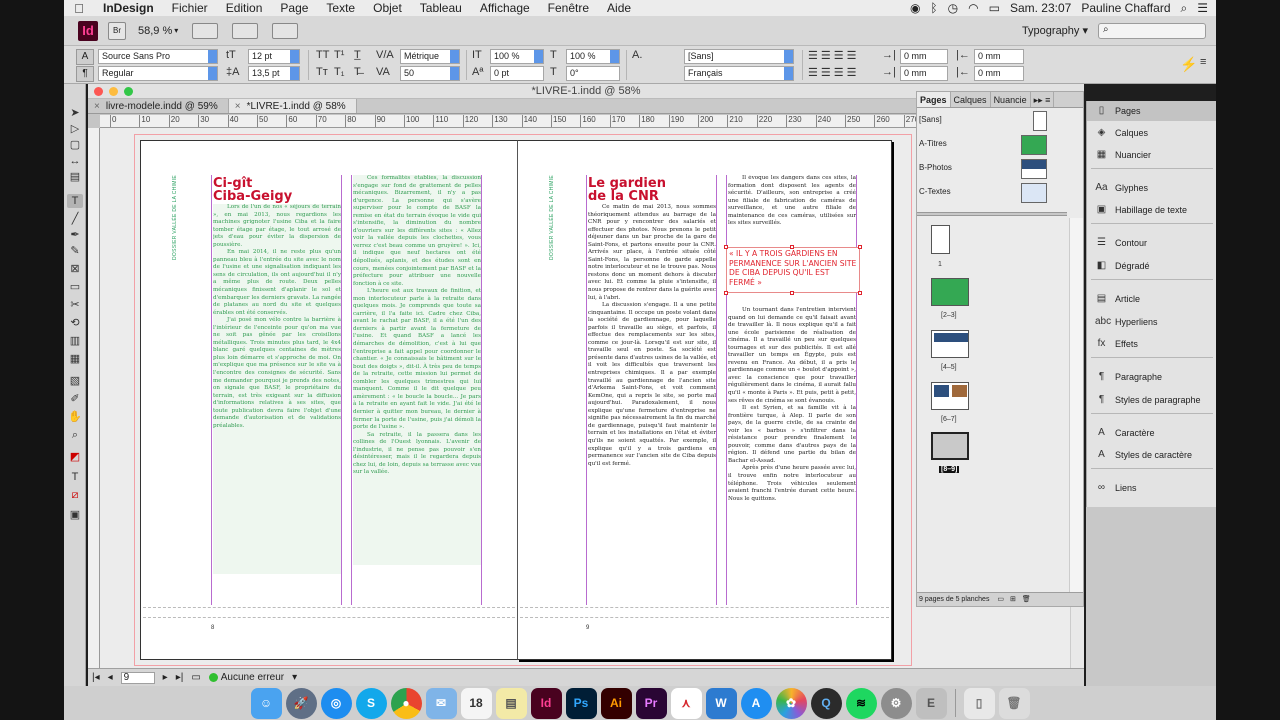 Image resolution: width=1280 pixels, height=720 pixels. What do you see at coordinates (406, 703) in the screenshot?
I see `chrome-icon: ●` at bounding box center [406, 703].